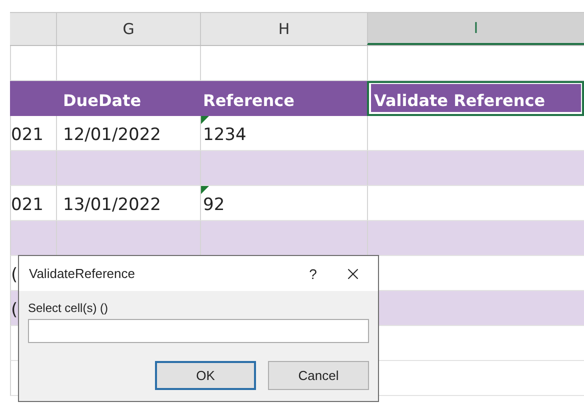  What do you see at coordinates (214, 205) in the screenshot?
I see `table-cell: 92` at bounding box center [214, 205].